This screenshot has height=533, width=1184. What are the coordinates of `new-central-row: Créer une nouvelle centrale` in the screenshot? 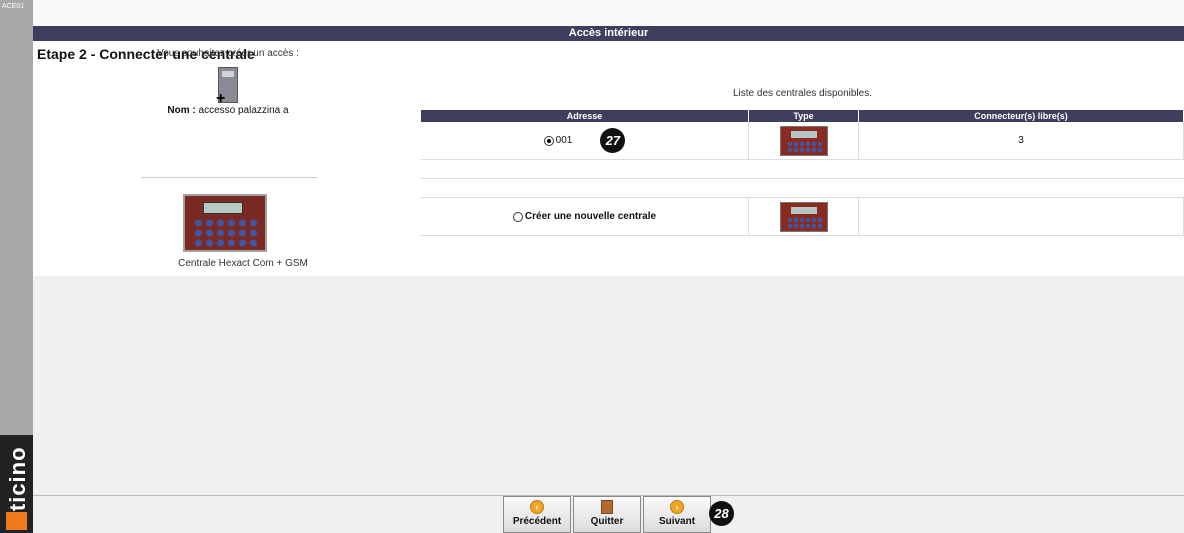 It's located at (802, 217).